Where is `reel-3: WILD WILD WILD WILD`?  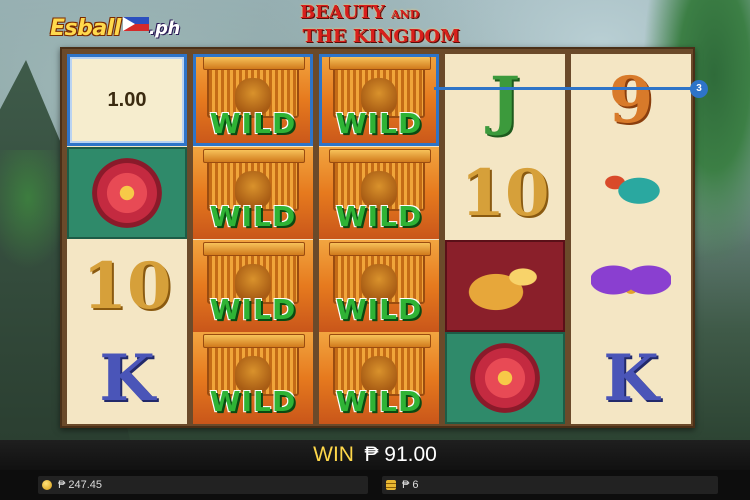 reel-3: WILD WILD WILD WILD is located at coordinates (379, 239).